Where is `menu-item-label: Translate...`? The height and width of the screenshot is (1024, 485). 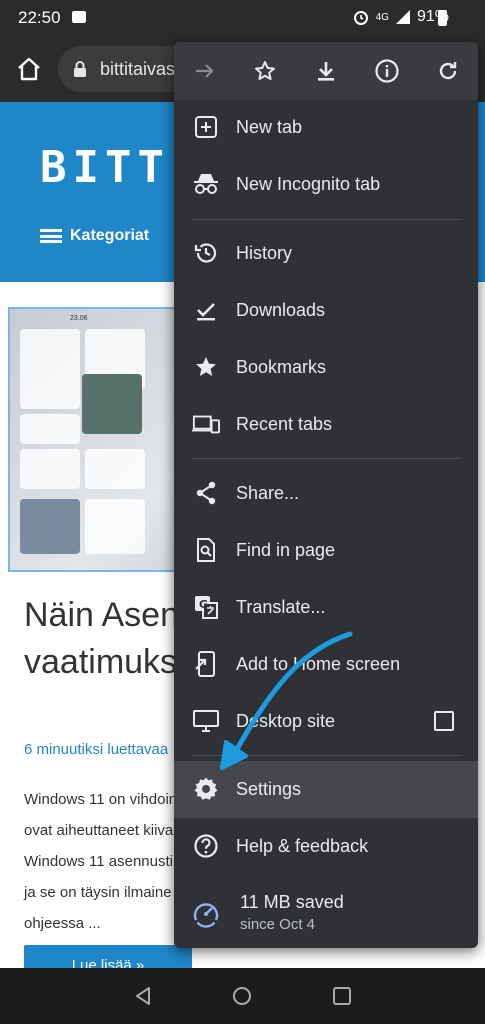
menu-item-label: Translate... is located at coordinates (281, 607).